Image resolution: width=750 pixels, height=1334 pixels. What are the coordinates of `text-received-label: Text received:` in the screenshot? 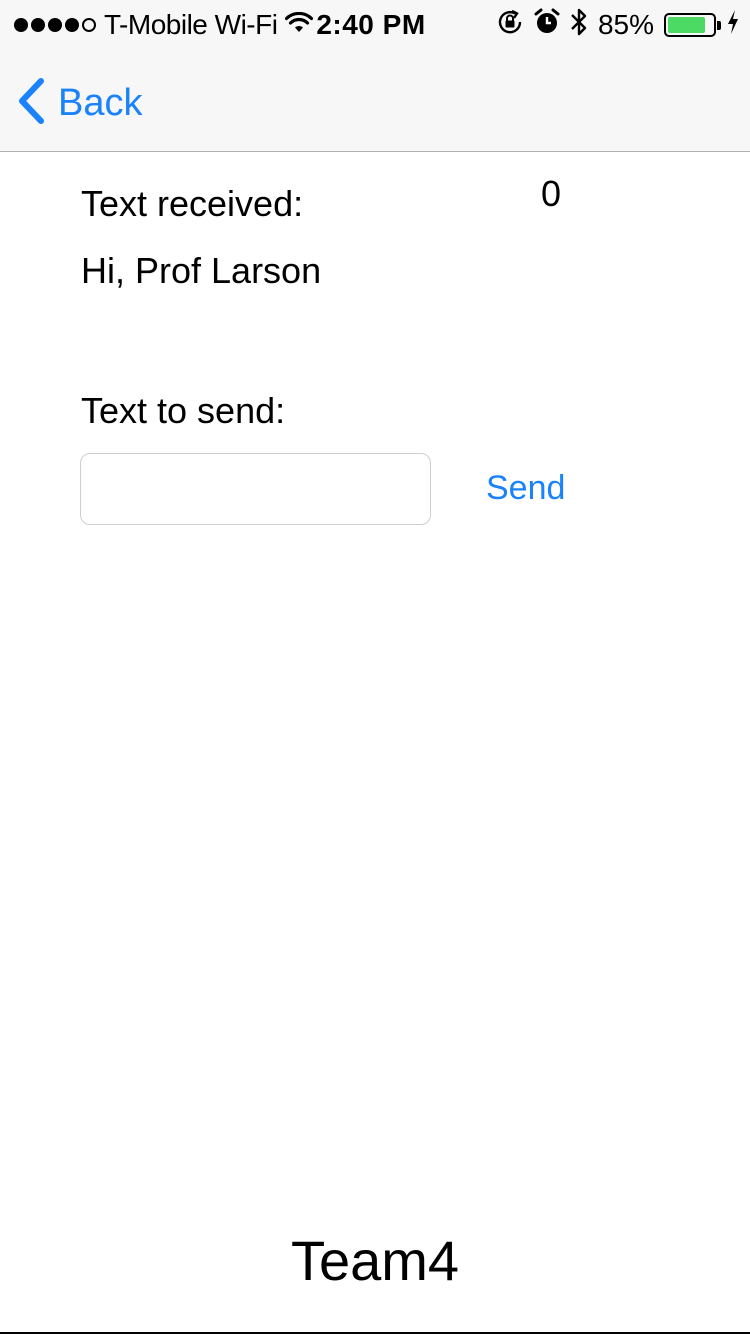 It's located at (192, 203).